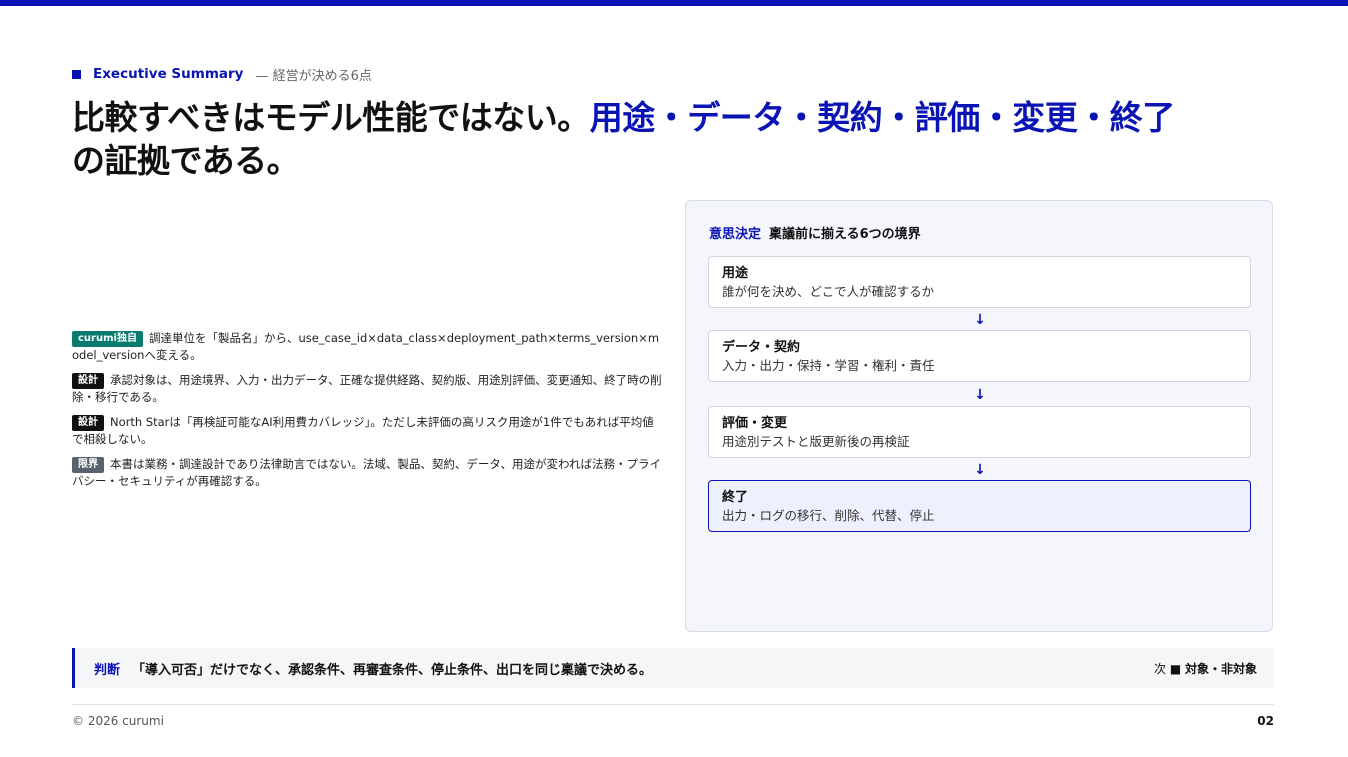 The image size is (1348, 757). I want to click on eyebrow-subtitle: — 経営が決める6点, so click(313, 76).